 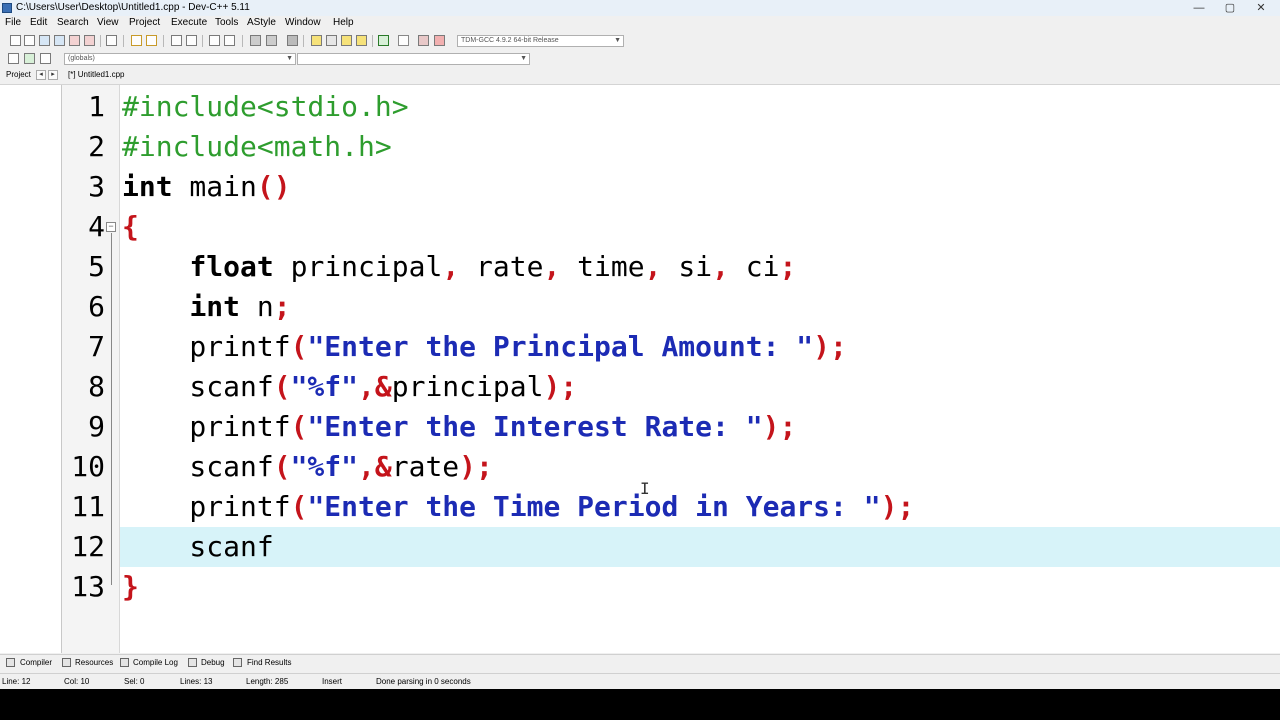 What do you see at coordinates (540, 41) in the screenshot?
I see `compiler-select: TDM-GCC 4.9.2 64-bit Release ▼` at bounding box center [540, 41].